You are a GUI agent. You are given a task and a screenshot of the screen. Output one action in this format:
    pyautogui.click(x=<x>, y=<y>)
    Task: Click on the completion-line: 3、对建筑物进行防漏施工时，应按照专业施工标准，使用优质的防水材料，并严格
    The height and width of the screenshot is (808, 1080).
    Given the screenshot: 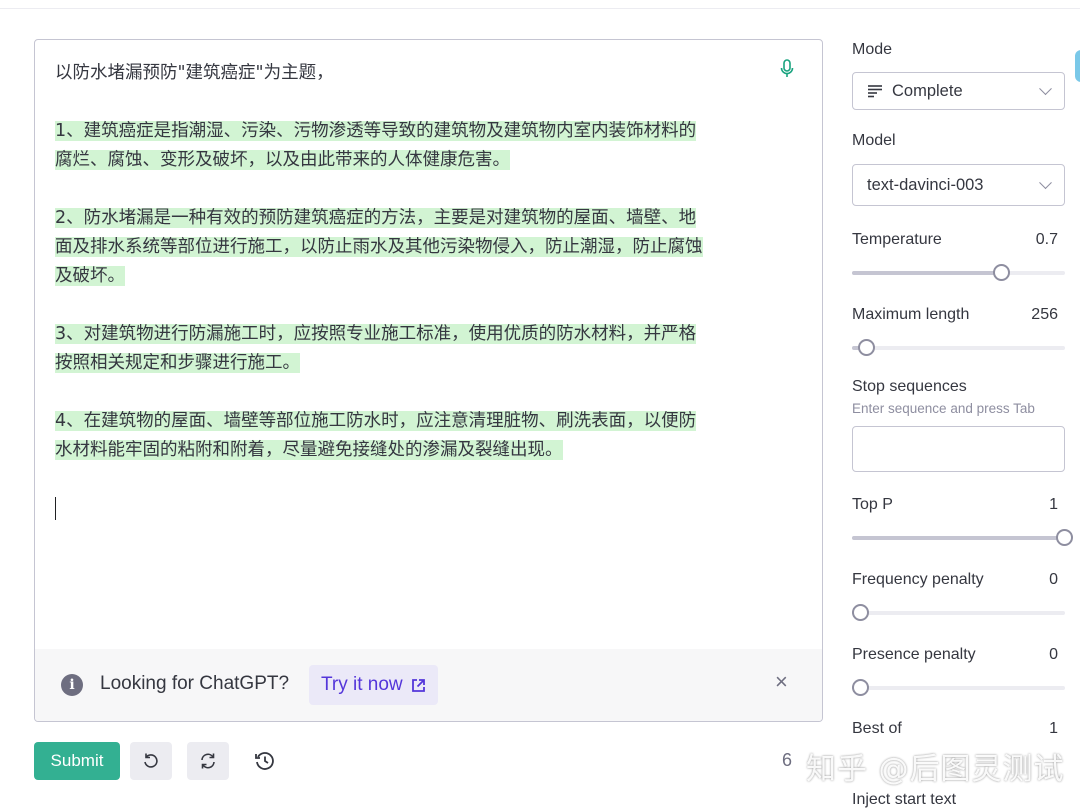 What is the action you would take?
    pyautogui.click(x=415, y=334)
    